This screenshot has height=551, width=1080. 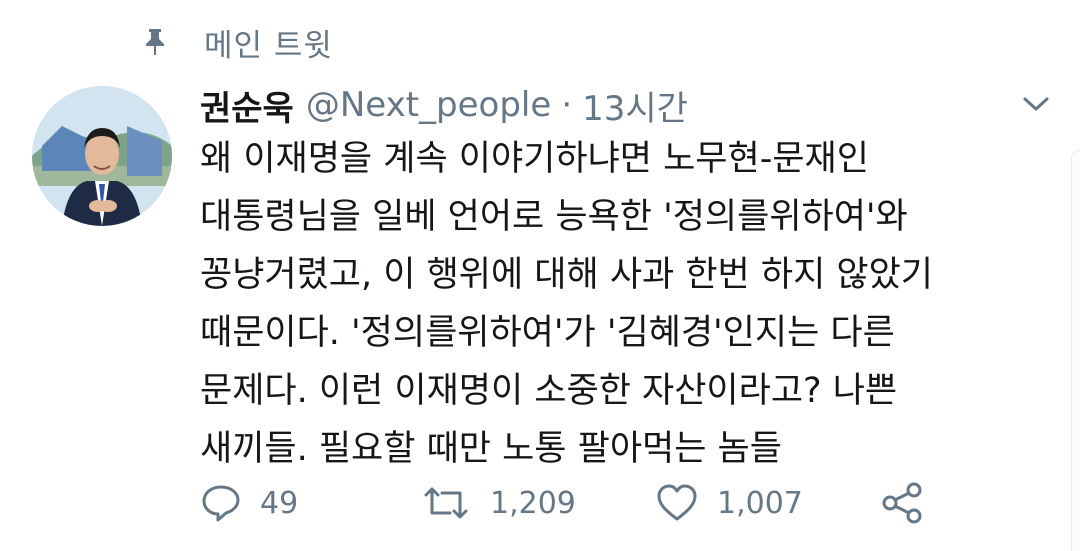 I want to click on like-button: 1,007, so click(x=729, y=503).